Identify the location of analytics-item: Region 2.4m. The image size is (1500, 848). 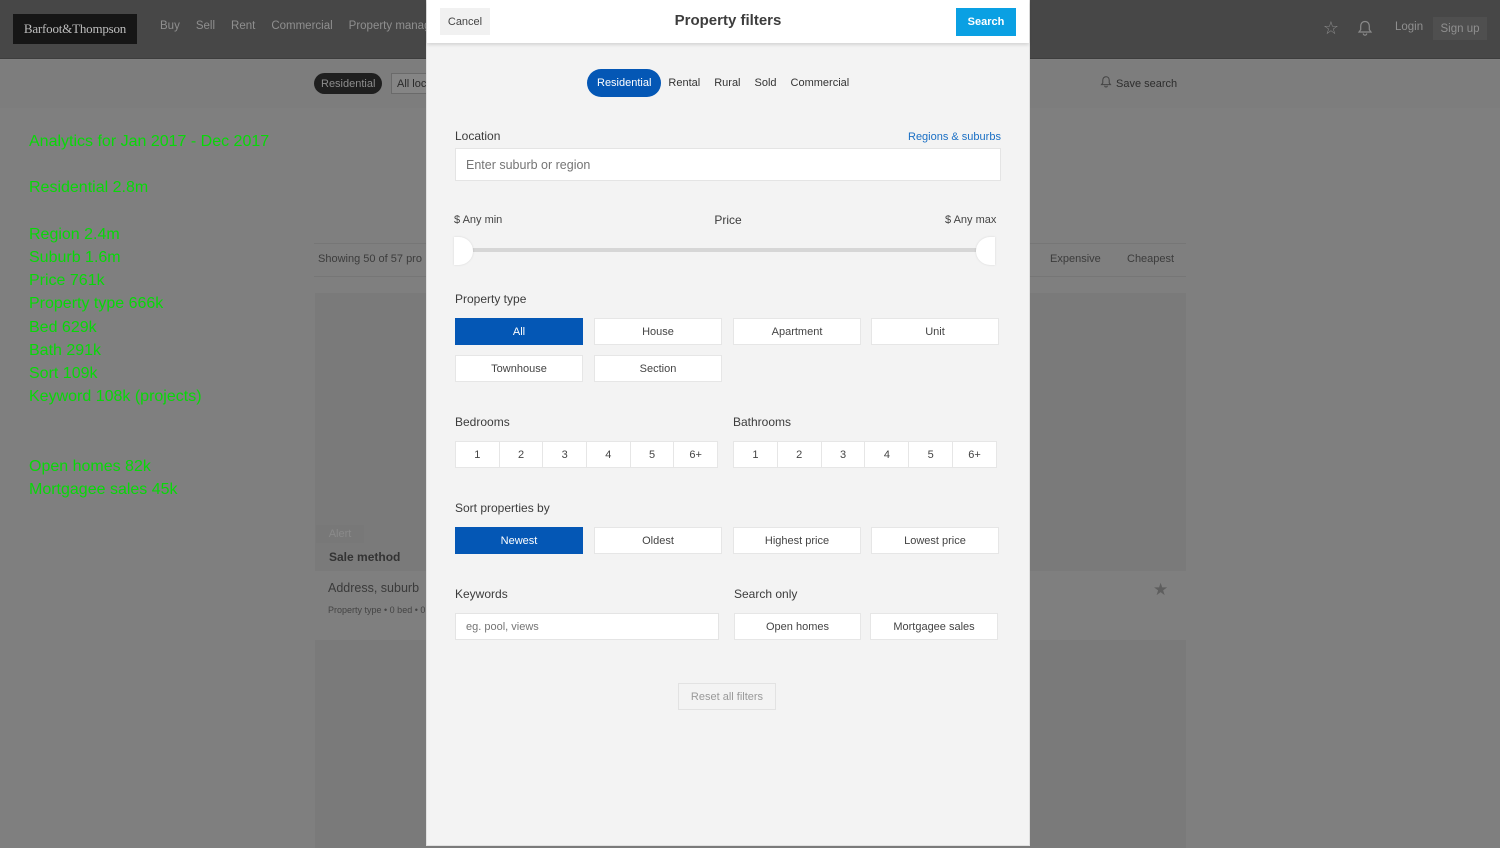
(74, 234).